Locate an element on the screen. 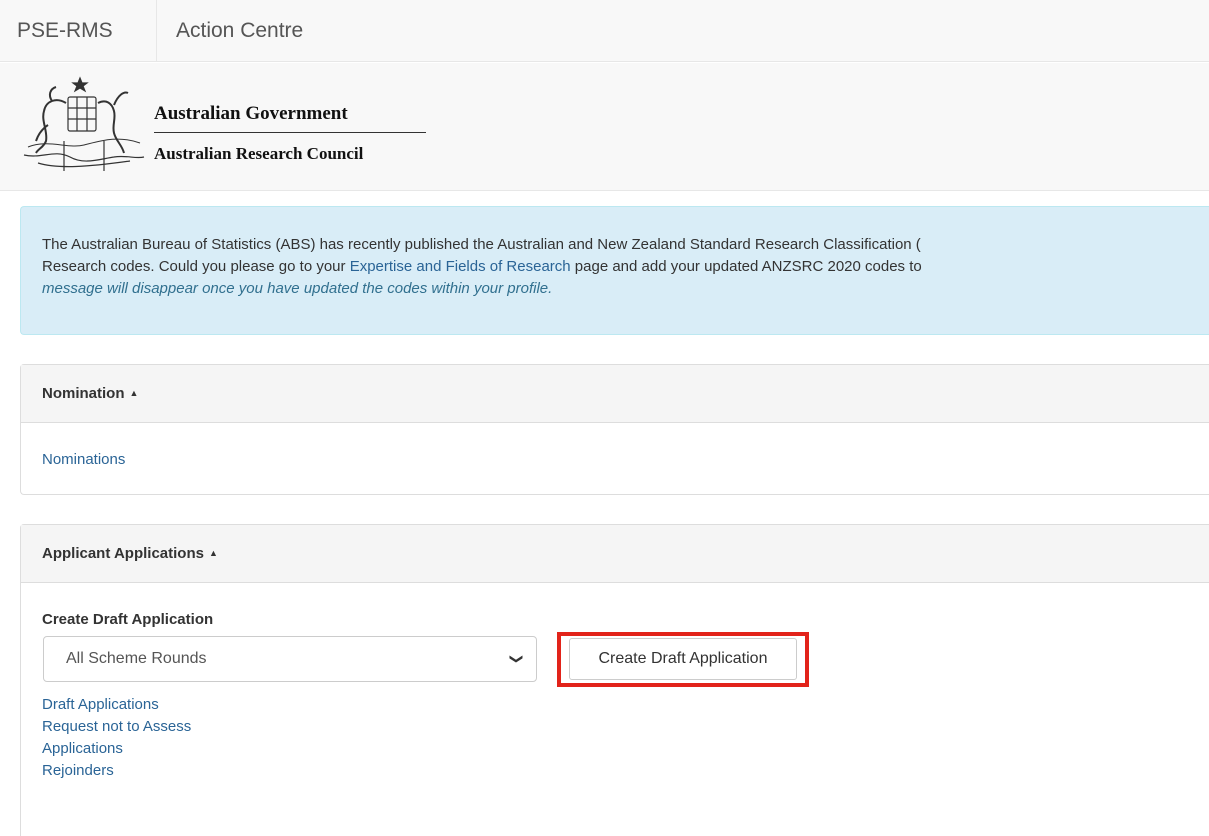  header-divider is located at coordinates (290, 132).